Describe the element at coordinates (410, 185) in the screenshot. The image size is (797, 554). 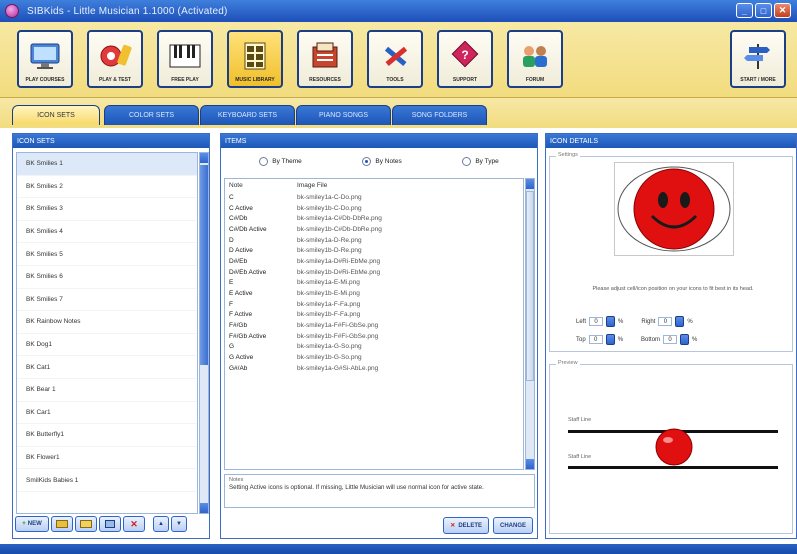
I see `column-image-file: Image File` at that location.